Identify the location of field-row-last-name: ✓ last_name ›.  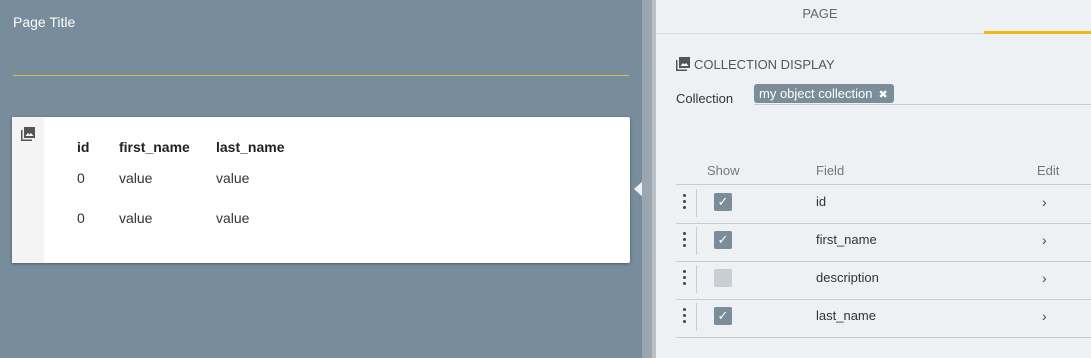
(883, 318).